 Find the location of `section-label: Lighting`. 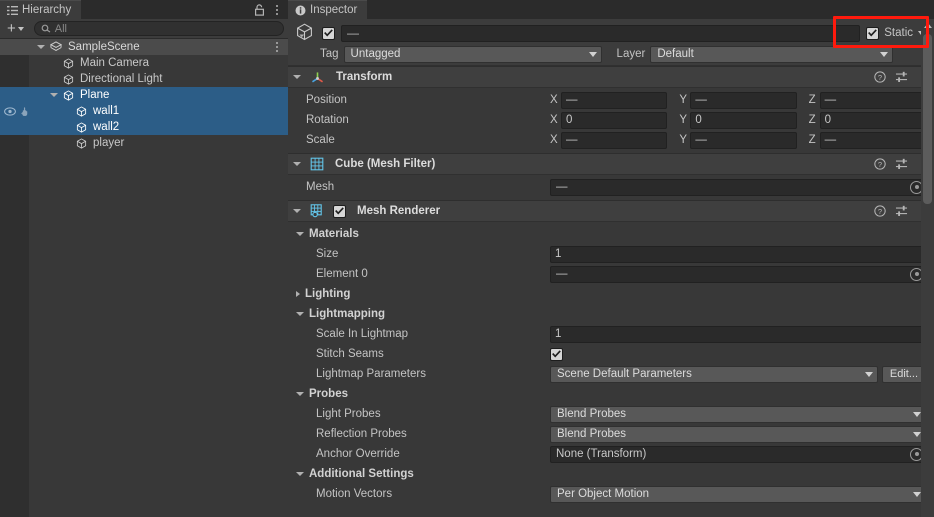

section-label: Lighting is located at coordinates (328, 294).